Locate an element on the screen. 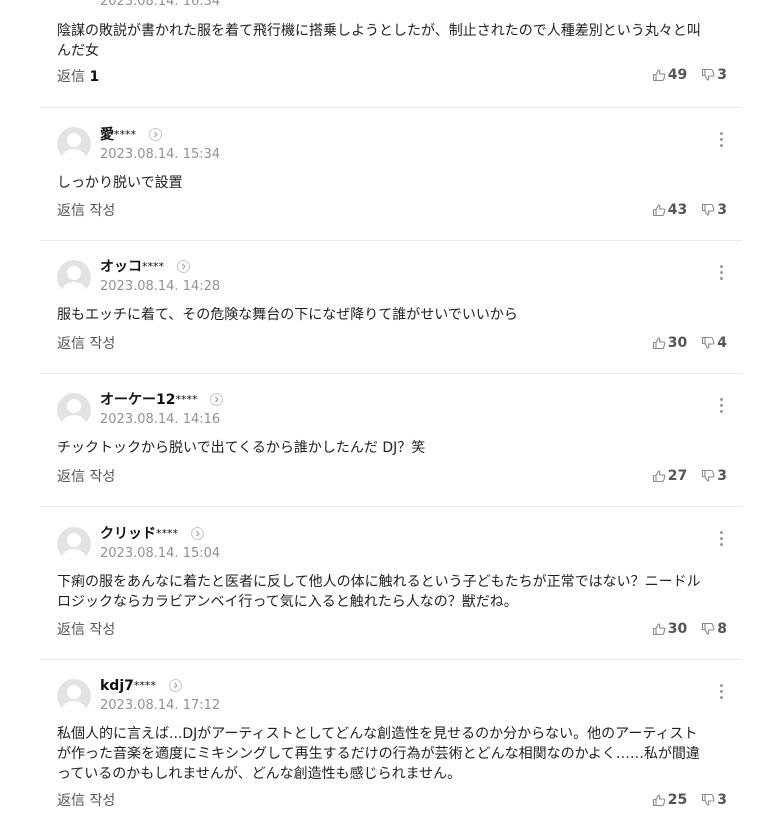 The width and height of the screenshot is (766, 816). reply-count: 1 is located at coordinates (94, 77).